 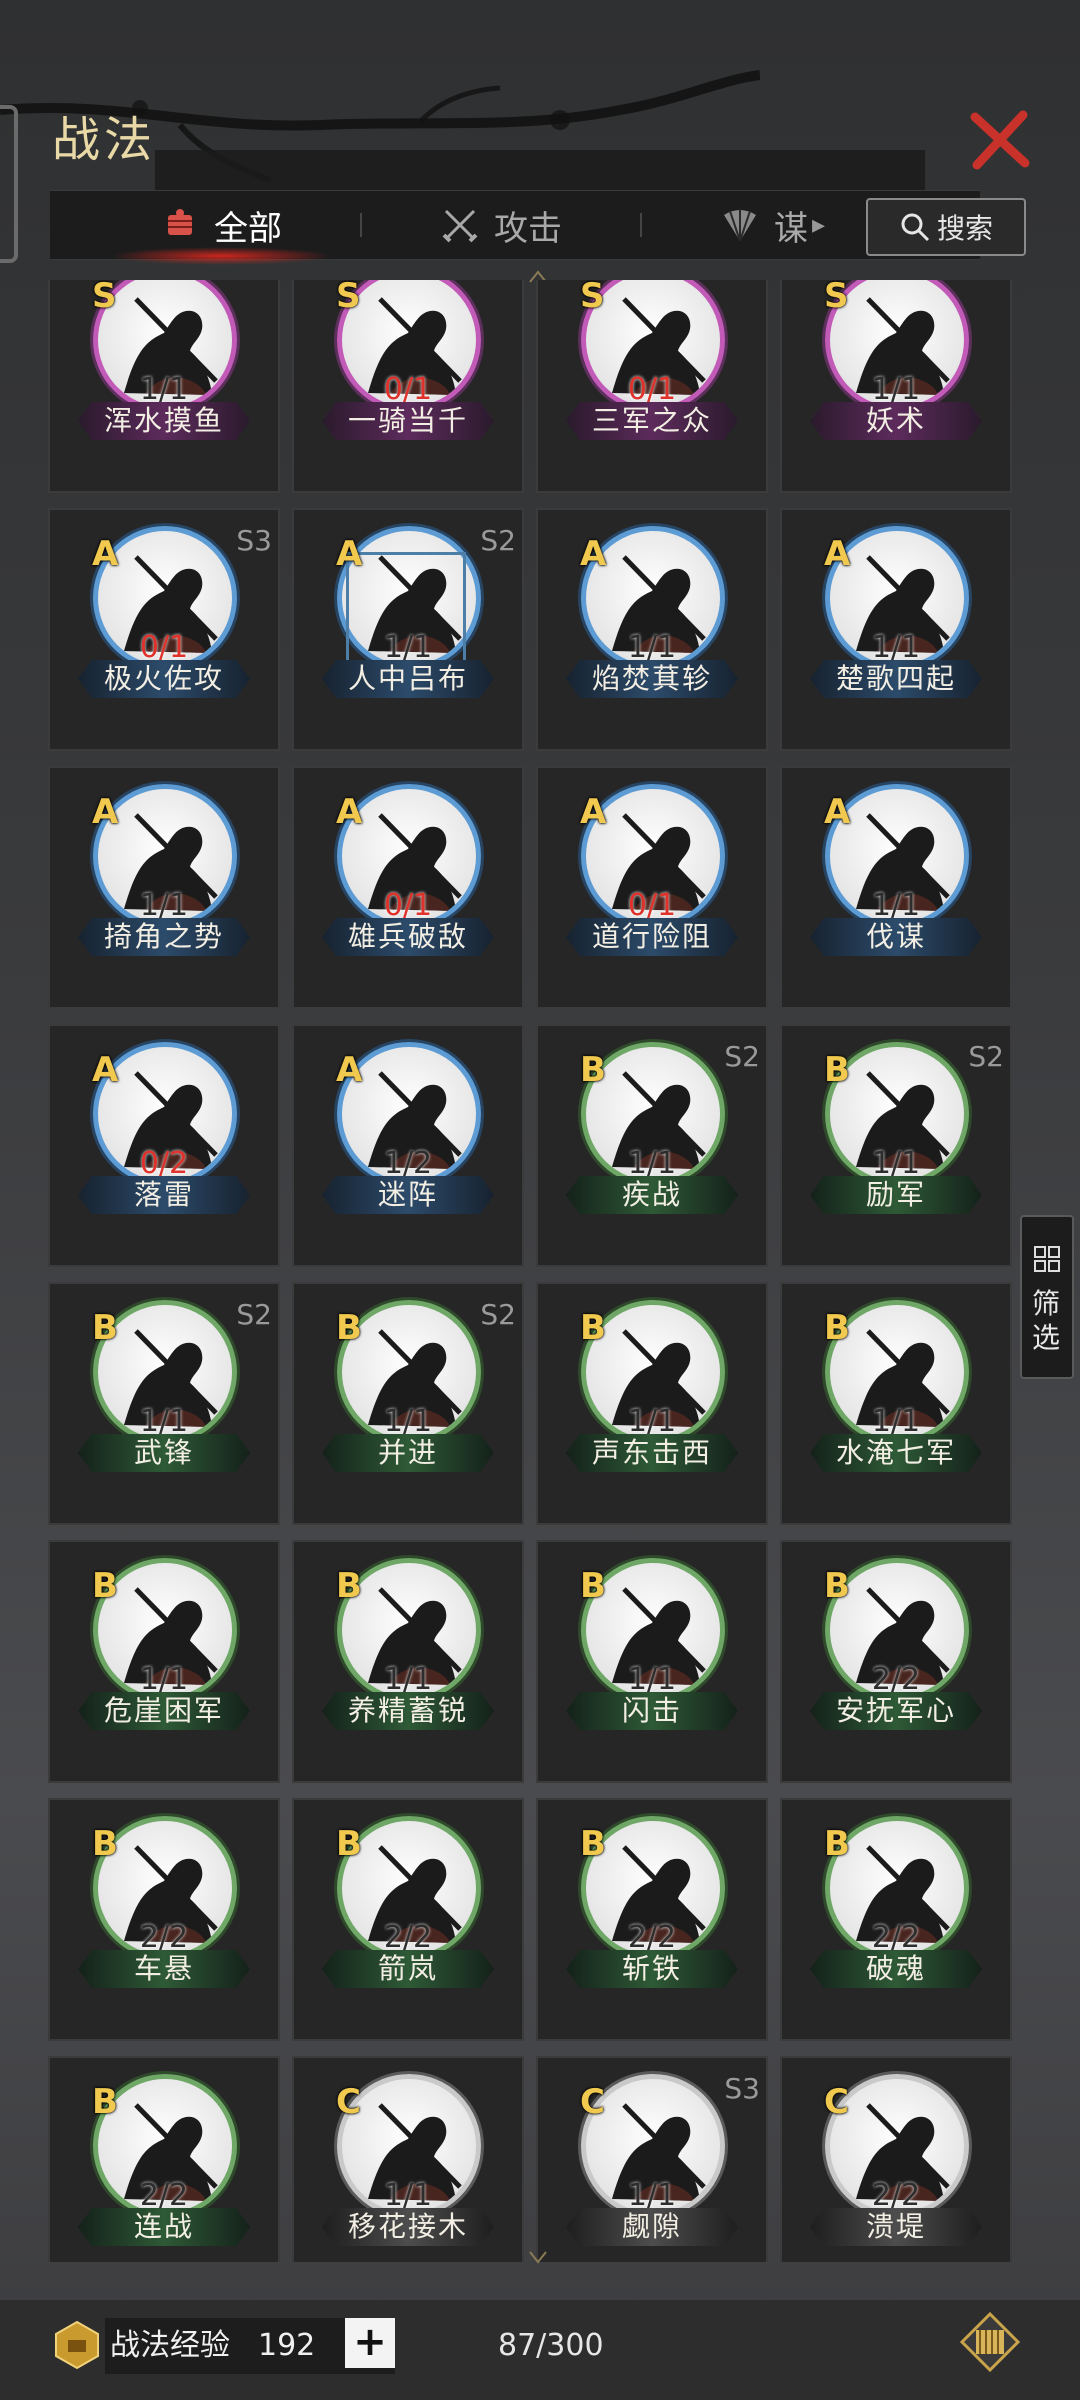 What do you see at coordinates (164, 1195) in the screenshot?
I see `tactic-name: 落雷` at bounding box center [164, 1195].